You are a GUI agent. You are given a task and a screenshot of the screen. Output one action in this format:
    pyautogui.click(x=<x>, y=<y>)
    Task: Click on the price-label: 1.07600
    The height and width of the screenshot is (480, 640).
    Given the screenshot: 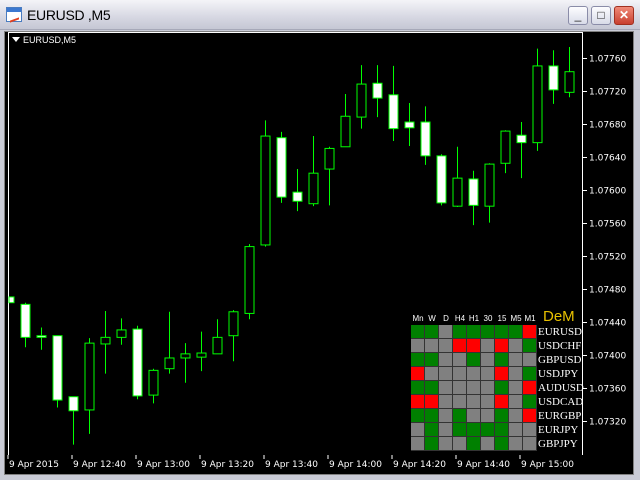 What is the action you would take?
    pyautogui.click(x=607, y=192)
    